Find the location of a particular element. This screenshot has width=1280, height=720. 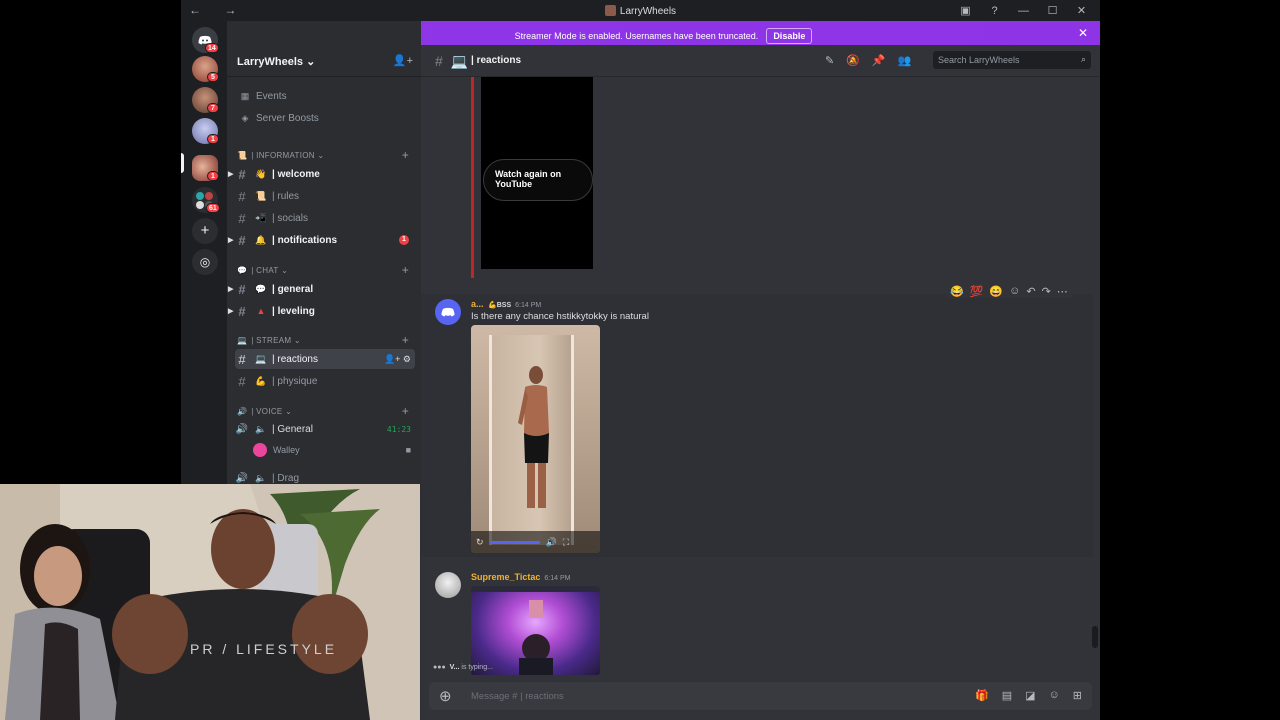

search-icon: ⌕ is located at coordinates (1083, 59).